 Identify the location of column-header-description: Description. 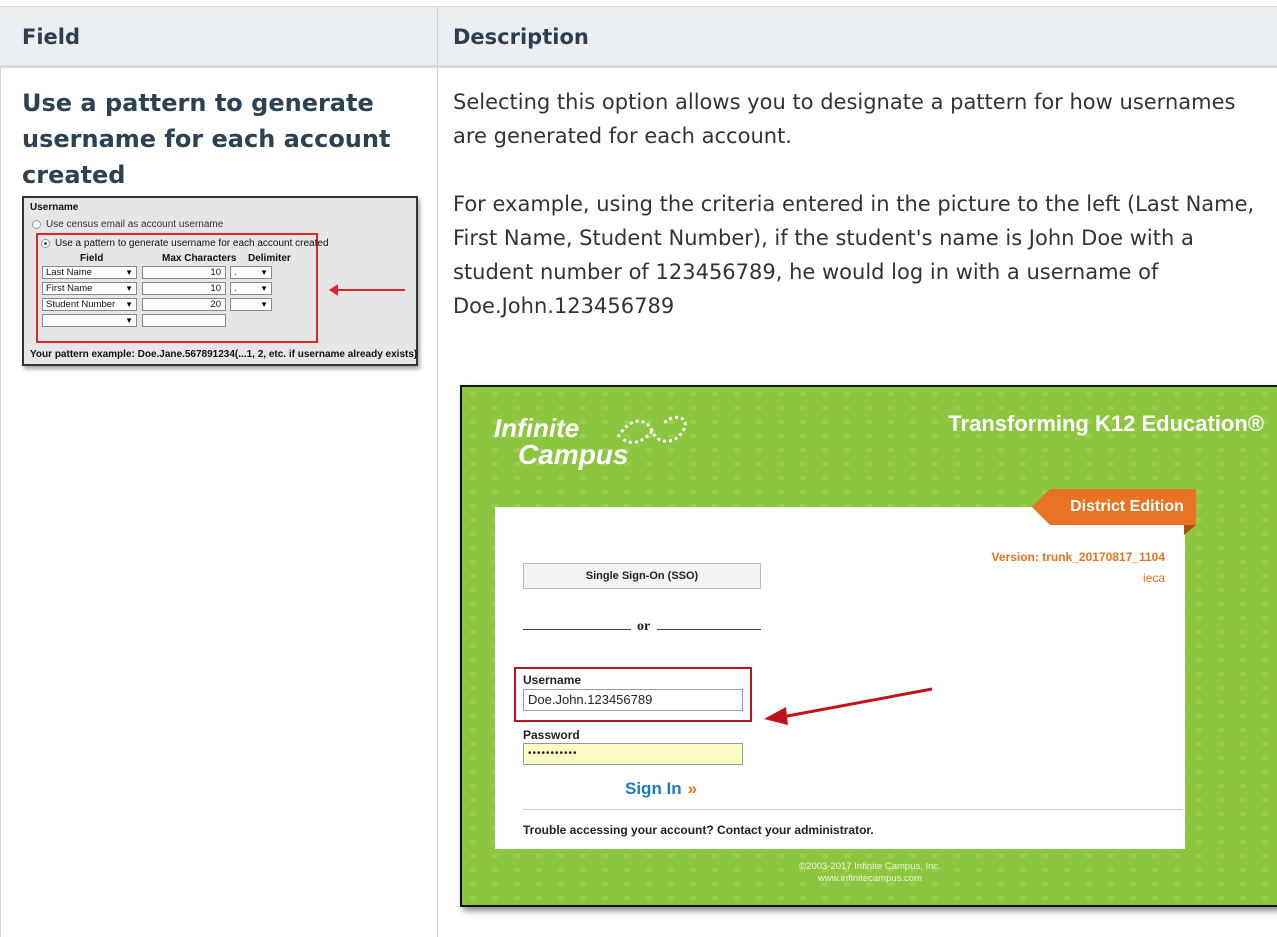
(521, 37).